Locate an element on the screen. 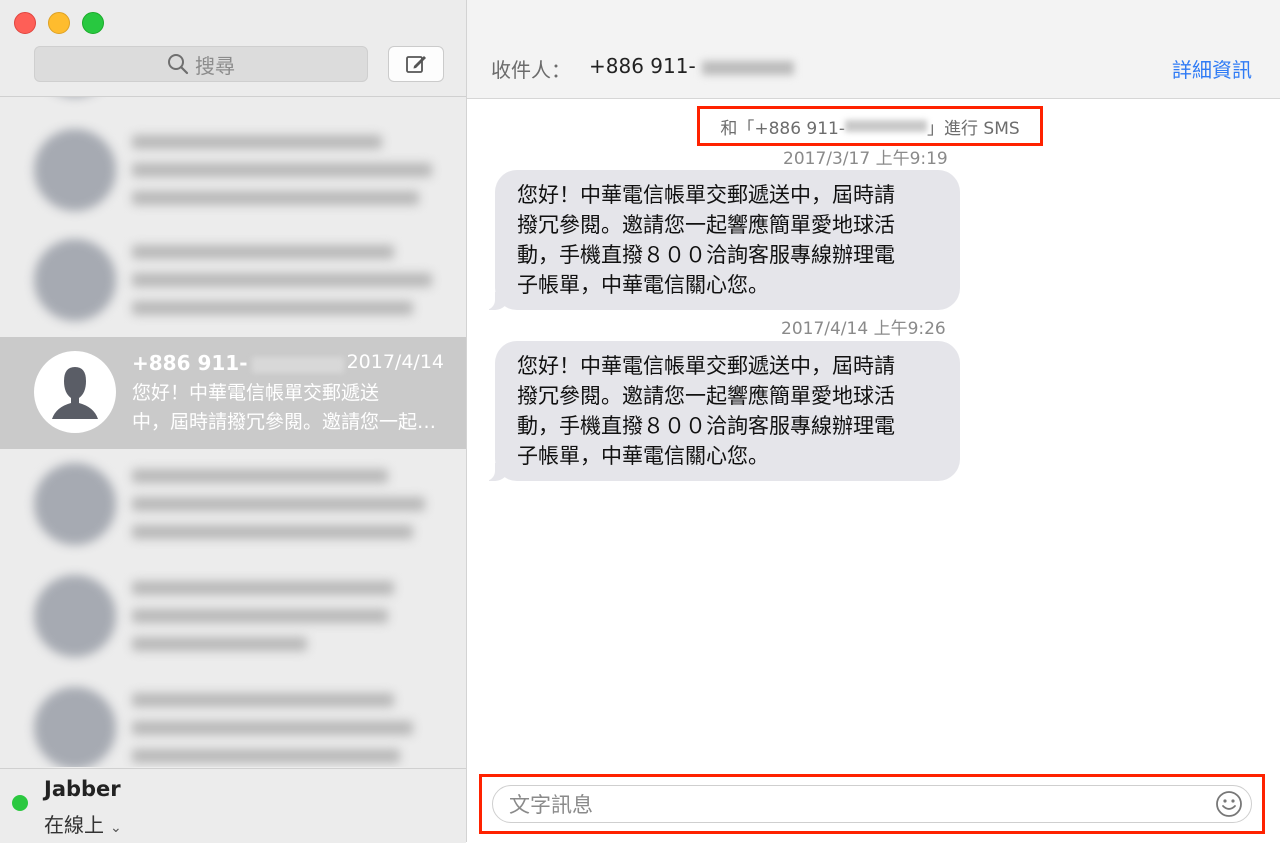  person-icon is located at coordinates (75, 392).